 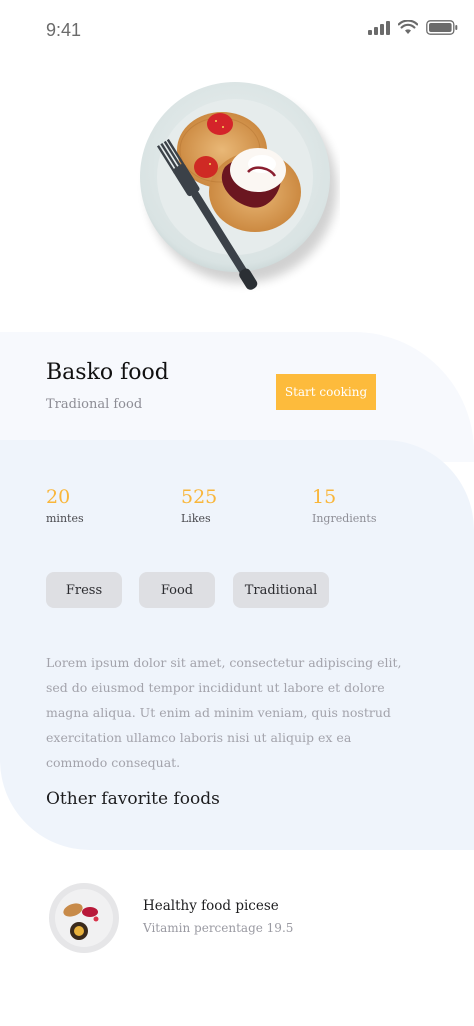 I want to click on status-time: 9:41, so click(x=64, y=30).